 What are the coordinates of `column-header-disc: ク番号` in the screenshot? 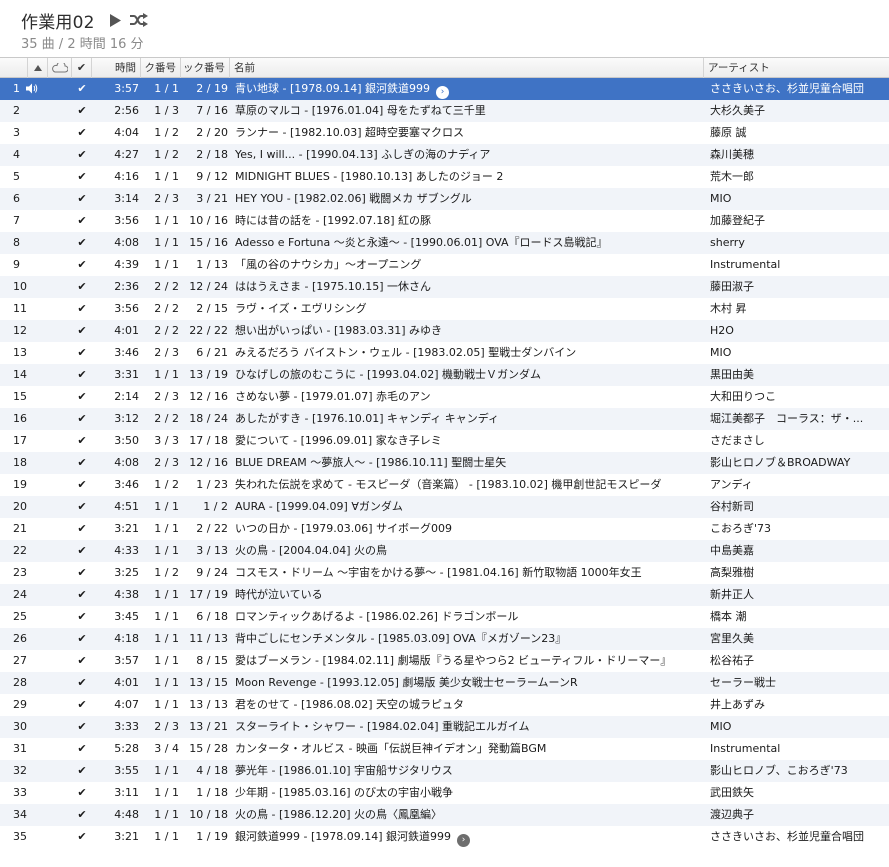 It's located at (161, 68).